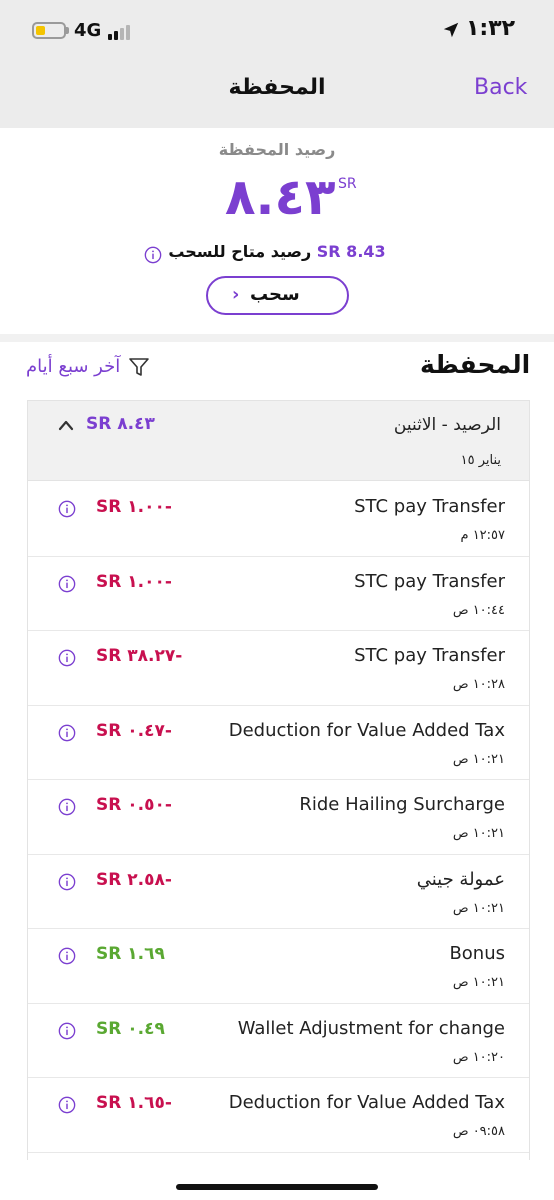 The image size is (554, 1200). What do you see at coordinates (347, 184) in the screenshot?
I see `balance-currency: SR` at bounding box center [347, 184].